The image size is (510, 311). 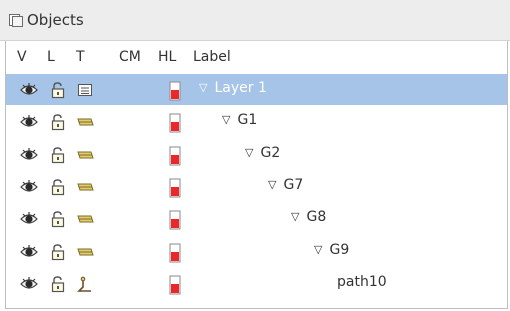 I want to click on panel-title: Objects, so click(x=55, y=20).